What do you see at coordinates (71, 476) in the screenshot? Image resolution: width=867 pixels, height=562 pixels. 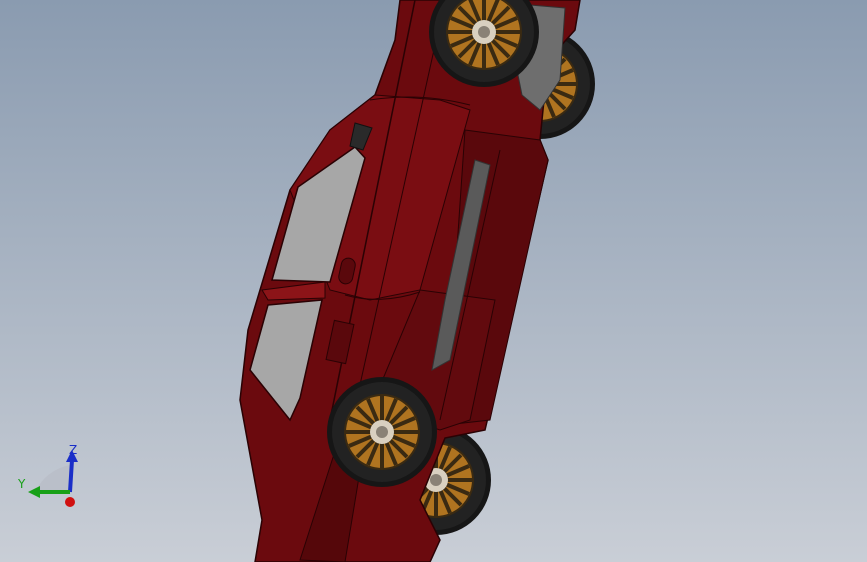 I see `z-axis-line` at bounding box center [71, 476].